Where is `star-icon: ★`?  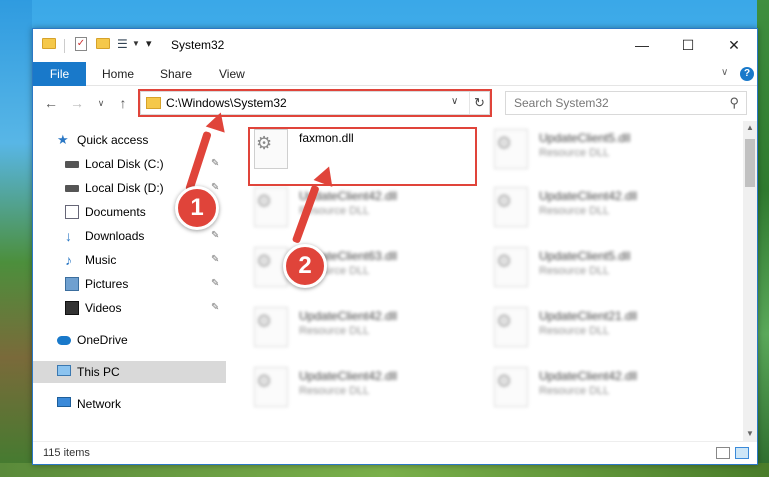
star-icon: ★ is located at coordinates (63, 139).